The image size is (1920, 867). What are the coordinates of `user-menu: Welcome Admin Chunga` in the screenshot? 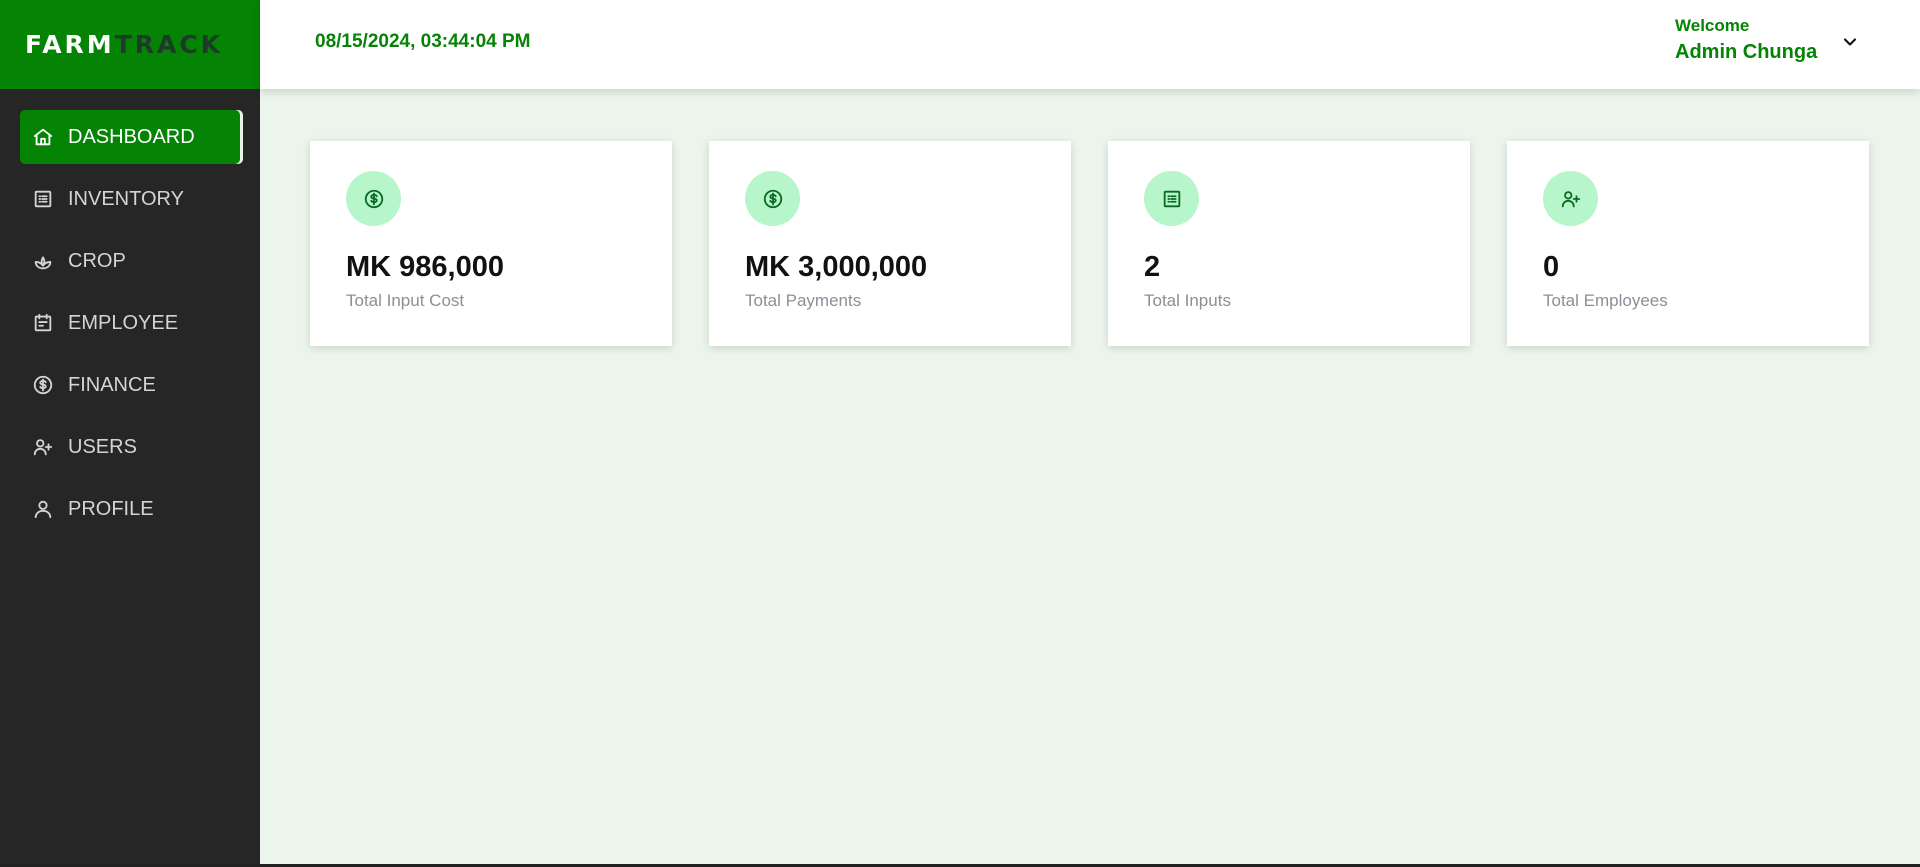 It's located at (1746, 40).